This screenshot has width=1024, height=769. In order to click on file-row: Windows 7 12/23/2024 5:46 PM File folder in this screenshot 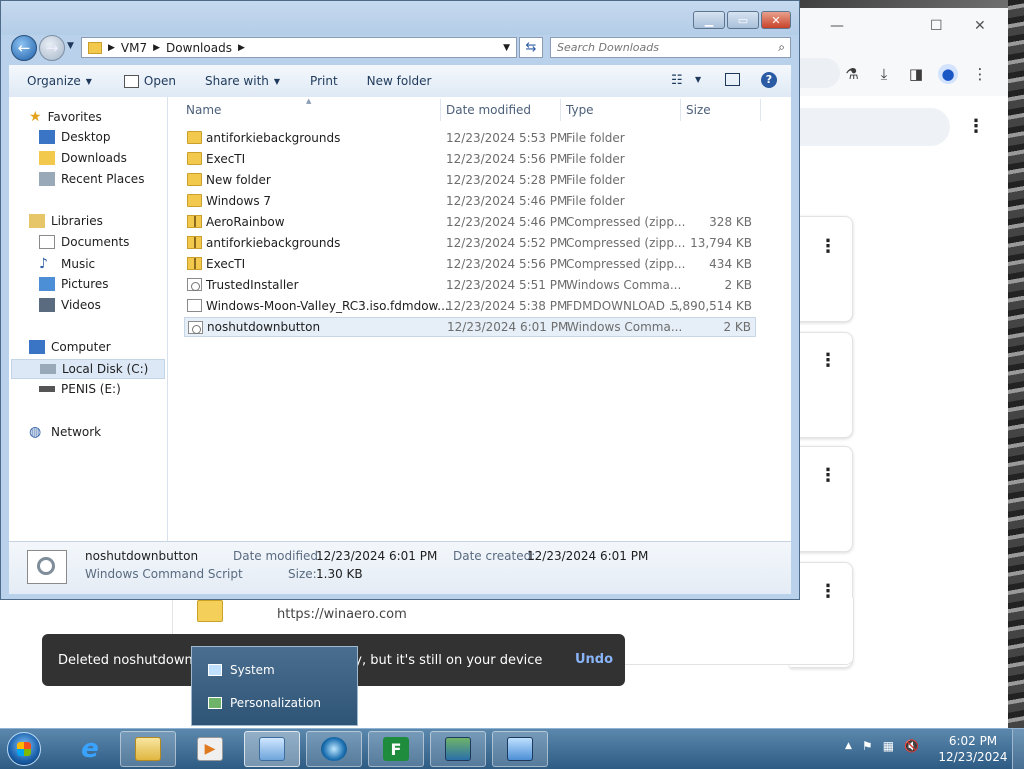, I will do `click(470, 201)`.